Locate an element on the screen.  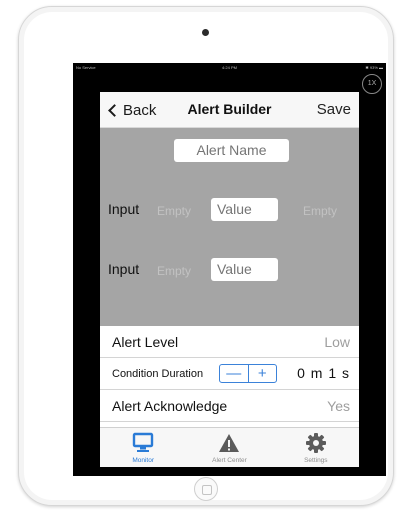
gear-icon is located at coordinates (315, 443).